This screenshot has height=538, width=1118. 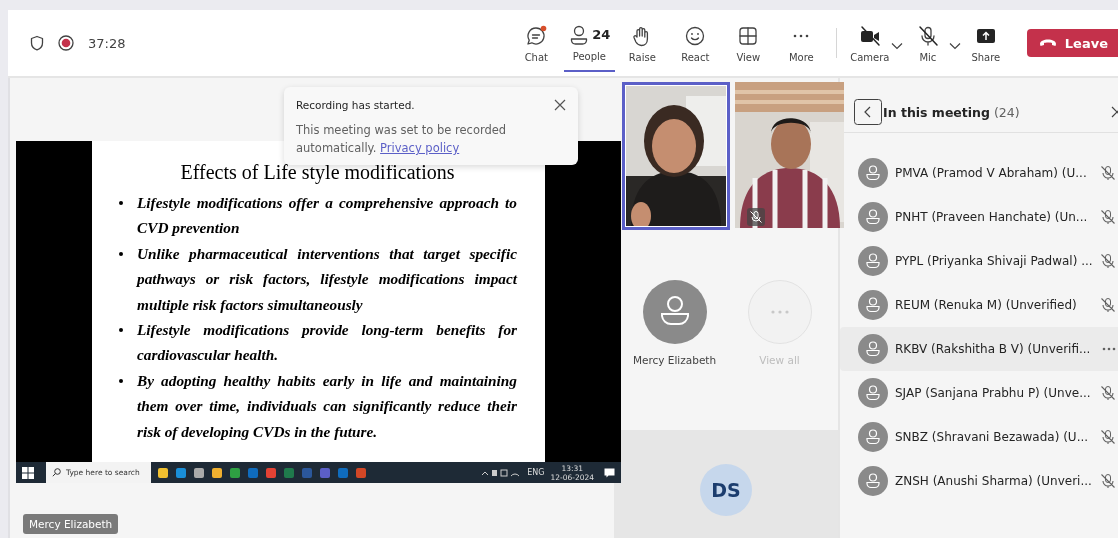 I want to click on participant-row: REUM (Renuka M) (Unverified), so click(x=979, y=305).